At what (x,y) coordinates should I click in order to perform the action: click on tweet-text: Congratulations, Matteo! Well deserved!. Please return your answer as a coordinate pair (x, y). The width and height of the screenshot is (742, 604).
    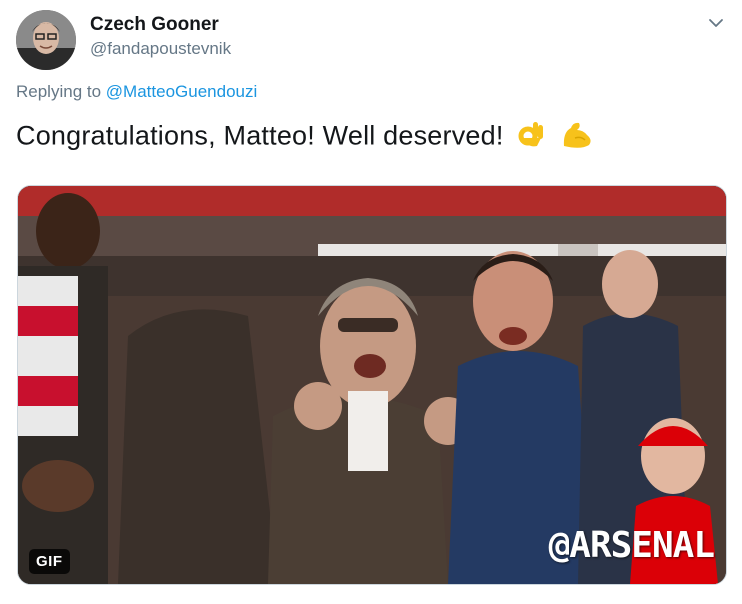
    Looking at the image, I should click on (305, 137).